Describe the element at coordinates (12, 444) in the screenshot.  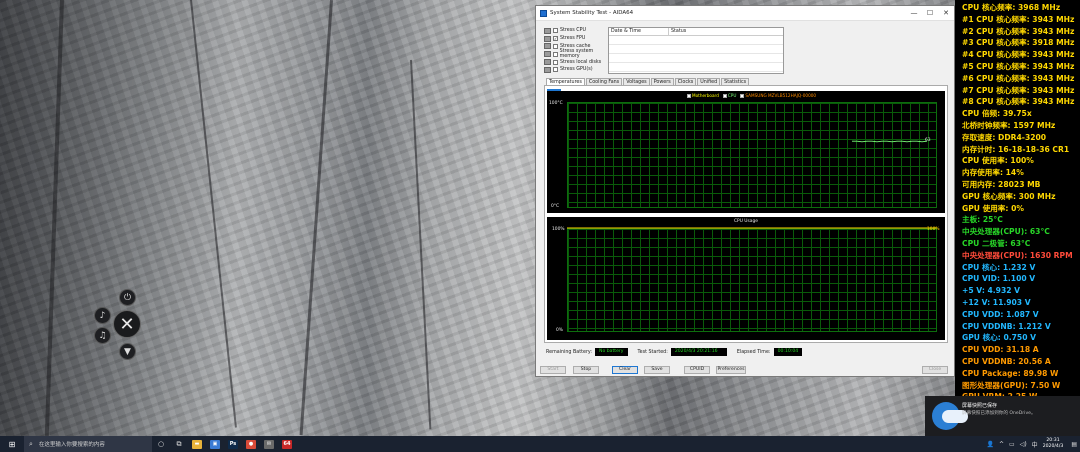
I see `windows-start-icon: ⊞` at that location.